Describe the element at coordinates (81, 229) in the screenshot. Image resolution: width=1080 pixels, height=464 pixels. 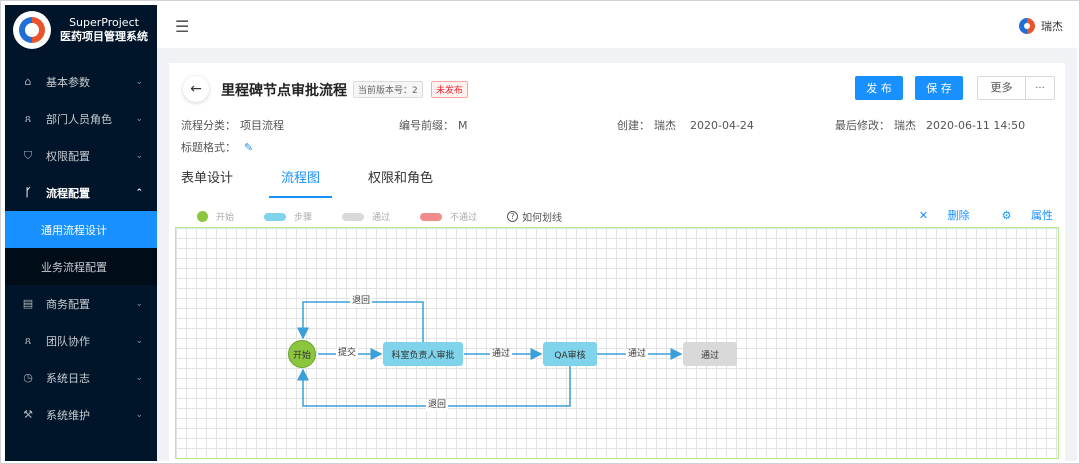
I see `sidebar-subitem-general-flow-design: 通用流程设计` at that location.